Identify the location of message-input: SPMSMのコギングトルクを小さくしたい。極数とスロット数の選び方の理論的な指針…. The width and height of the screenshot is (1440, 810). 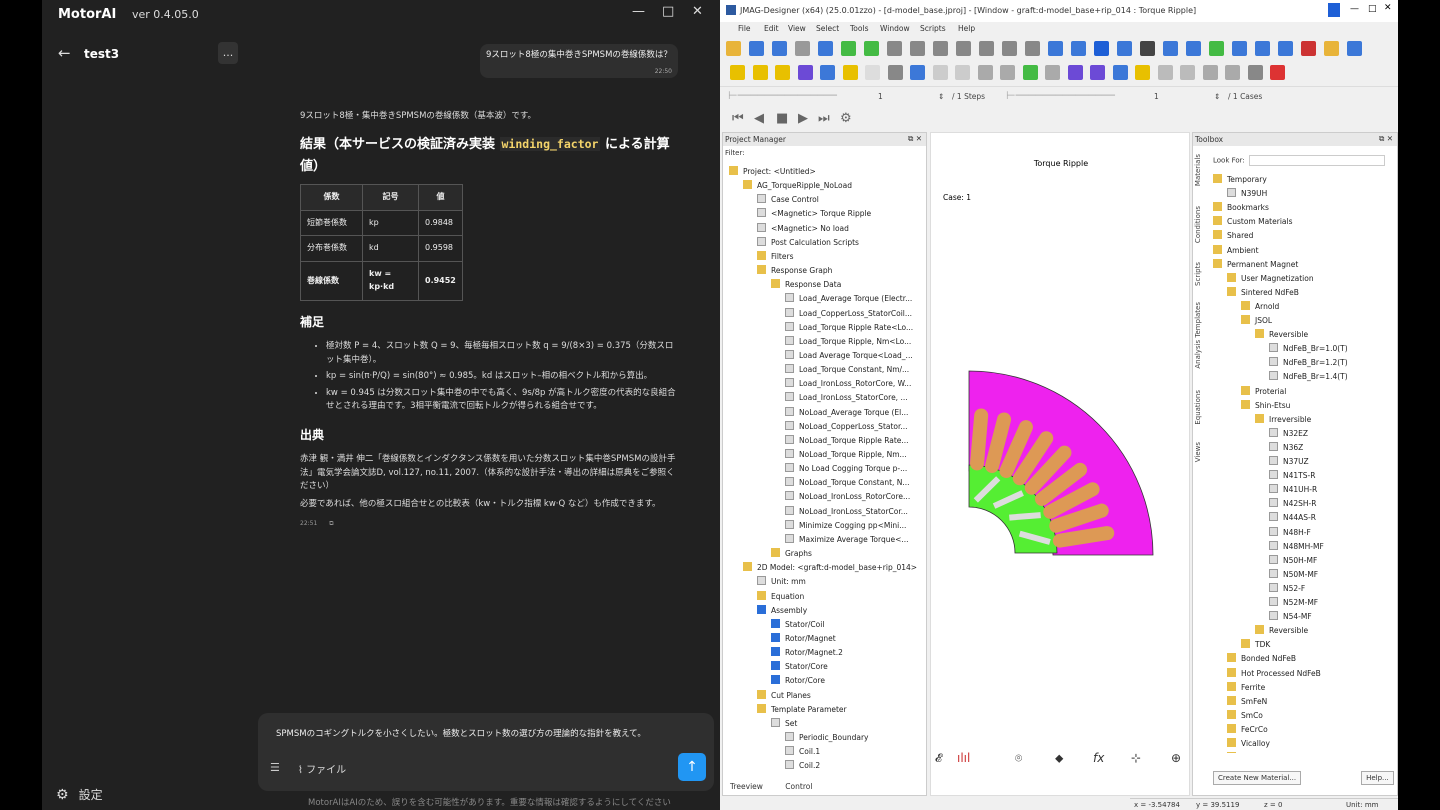
(461, 733).